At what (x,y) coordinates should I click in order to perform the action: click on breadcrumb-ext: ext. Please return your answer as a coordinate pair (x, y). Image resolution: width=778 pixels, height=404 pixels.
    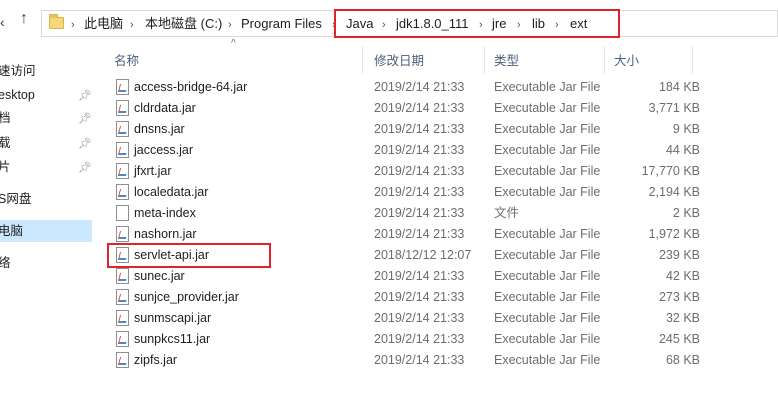
    Looking at the image, I should click on (578, 24).